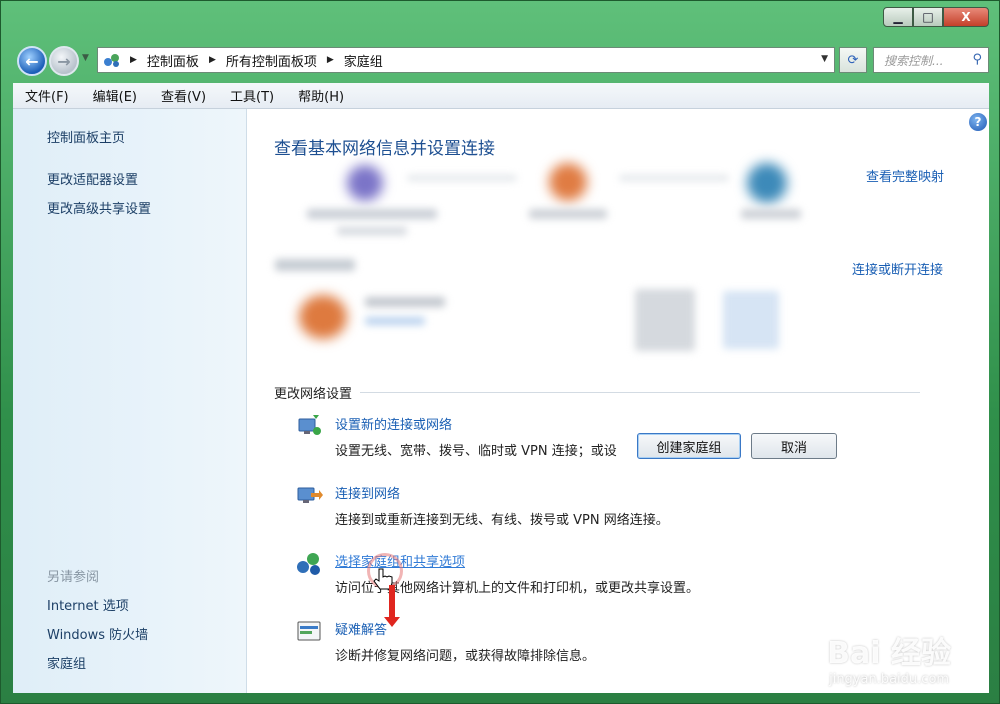  What do you see at coordinates (66, 662) in the screenshot?
I see `sidebar-homegroup-link: 家庭组` at bounding box center [66, 662].